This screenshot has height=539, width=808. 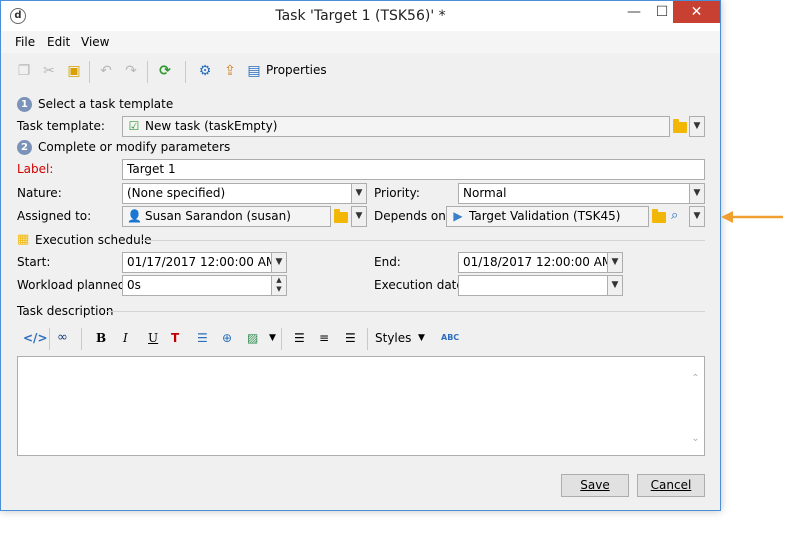 What do you see at coordinates (279, 280) in the screenshot?
I see `spin-up-icon: ▲` at bounding box center [279, 280].